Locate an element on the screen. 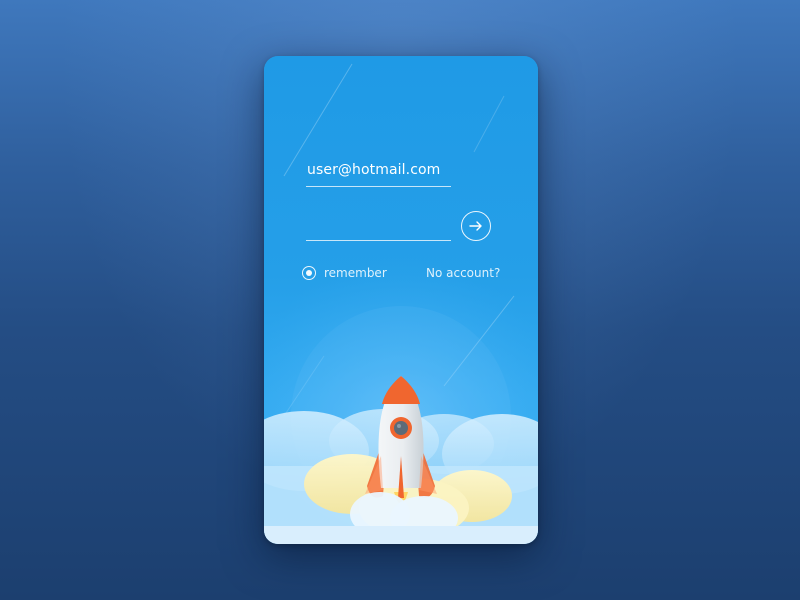  email-value: user@hotmail.com is located at coordinates (374, 170).